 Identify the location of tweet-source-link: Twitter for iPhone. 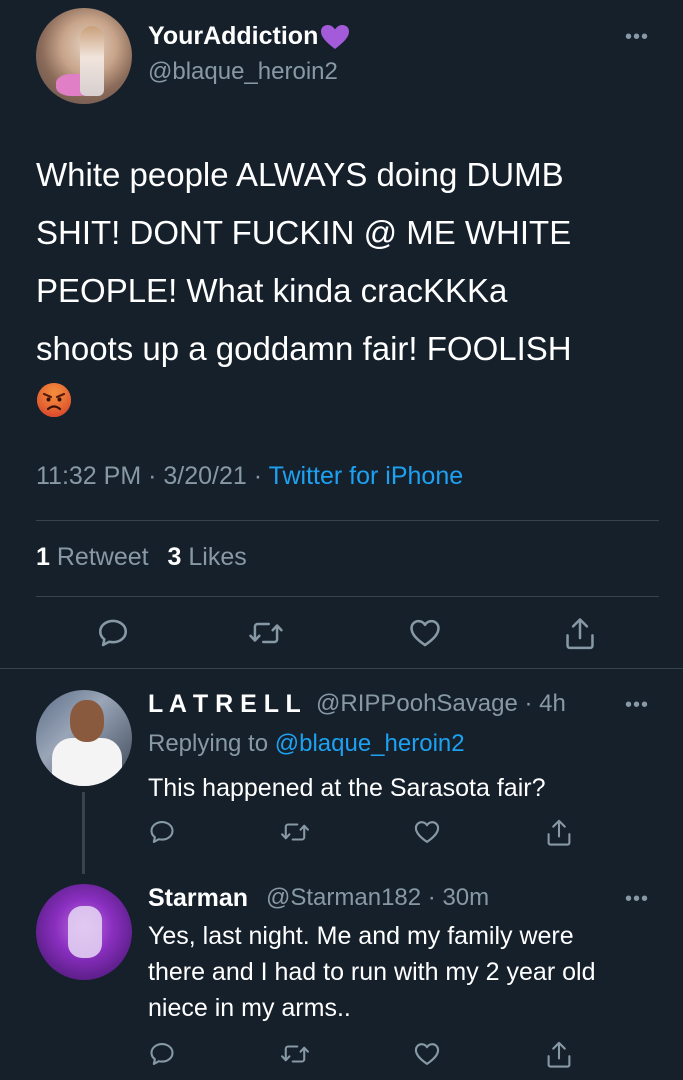
(366, 476).